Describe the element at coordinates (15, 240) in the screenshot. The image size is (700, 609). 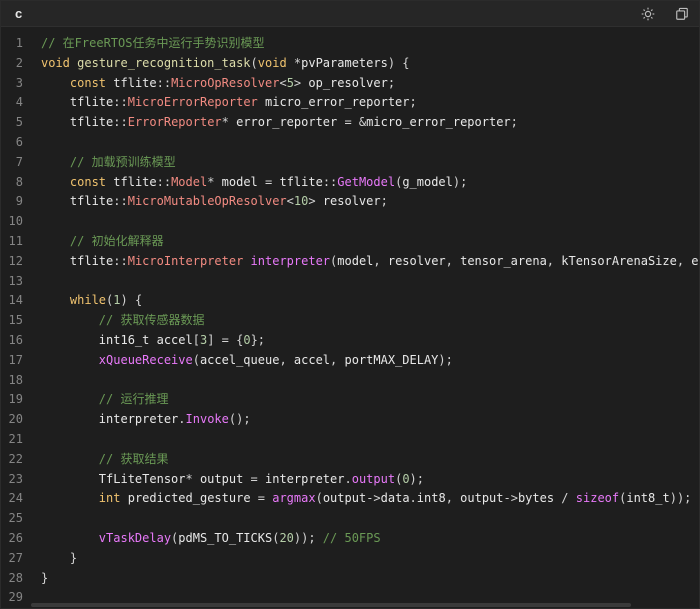
I see `line-number: 11` at that location.